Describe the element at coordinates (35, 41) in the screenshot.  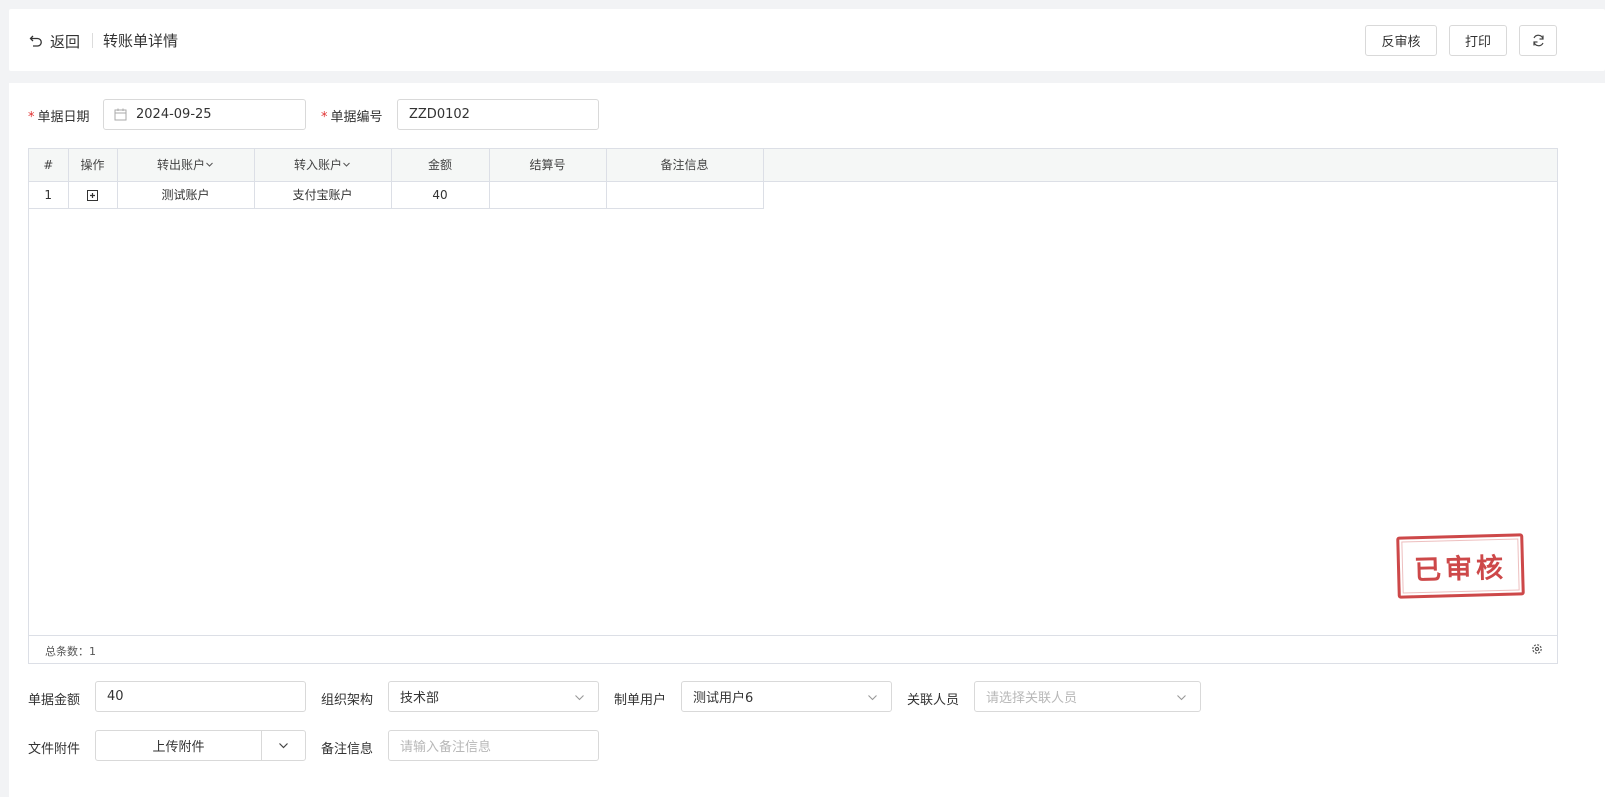
I see `undo-icon` at that location.